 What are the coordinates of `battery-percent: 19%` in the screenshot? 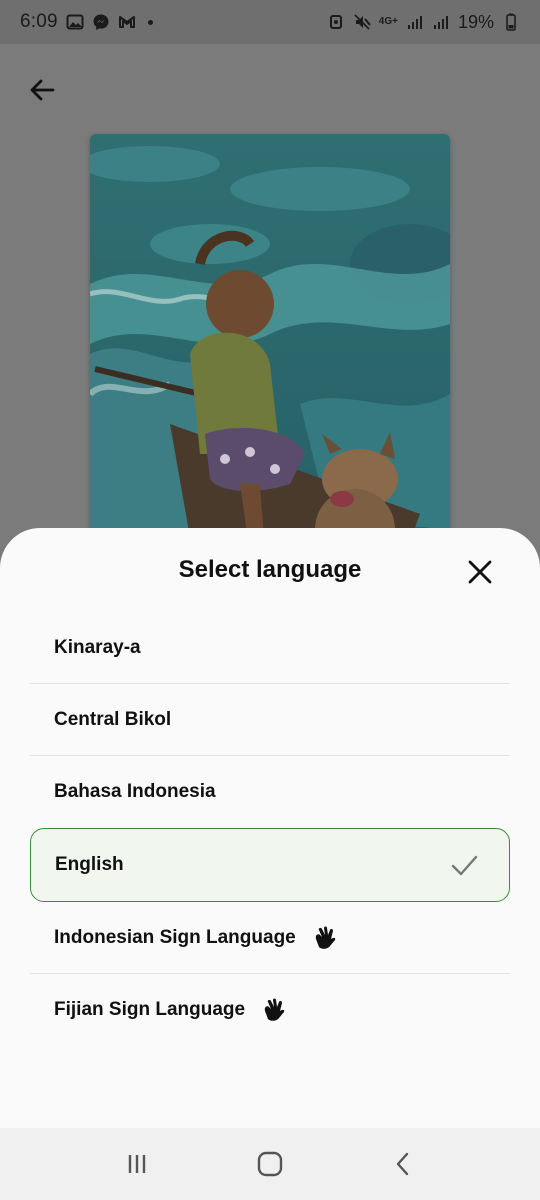 It's located at (475, 21).